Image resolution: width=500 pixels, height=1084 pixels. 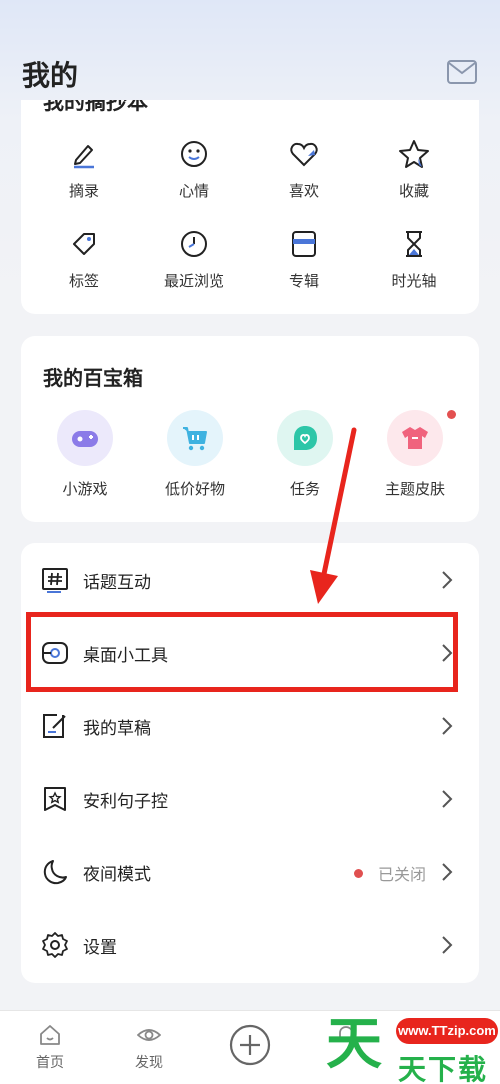 What do you see at coordinates (100, 948) in the screenshot?
I see `menu-row-label: 设置` at bounding box center [100, 948].